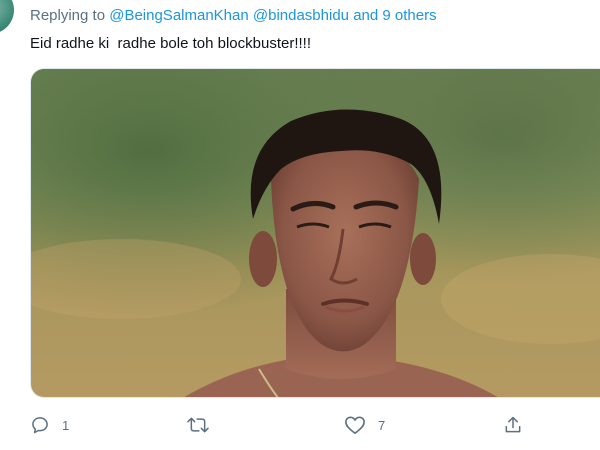 The width and height of the screenshot is (600, 450). Describe the element at coordinates (300, 425) in the screenshot. I see `tweet-actions-bar: 1 7` at that location.